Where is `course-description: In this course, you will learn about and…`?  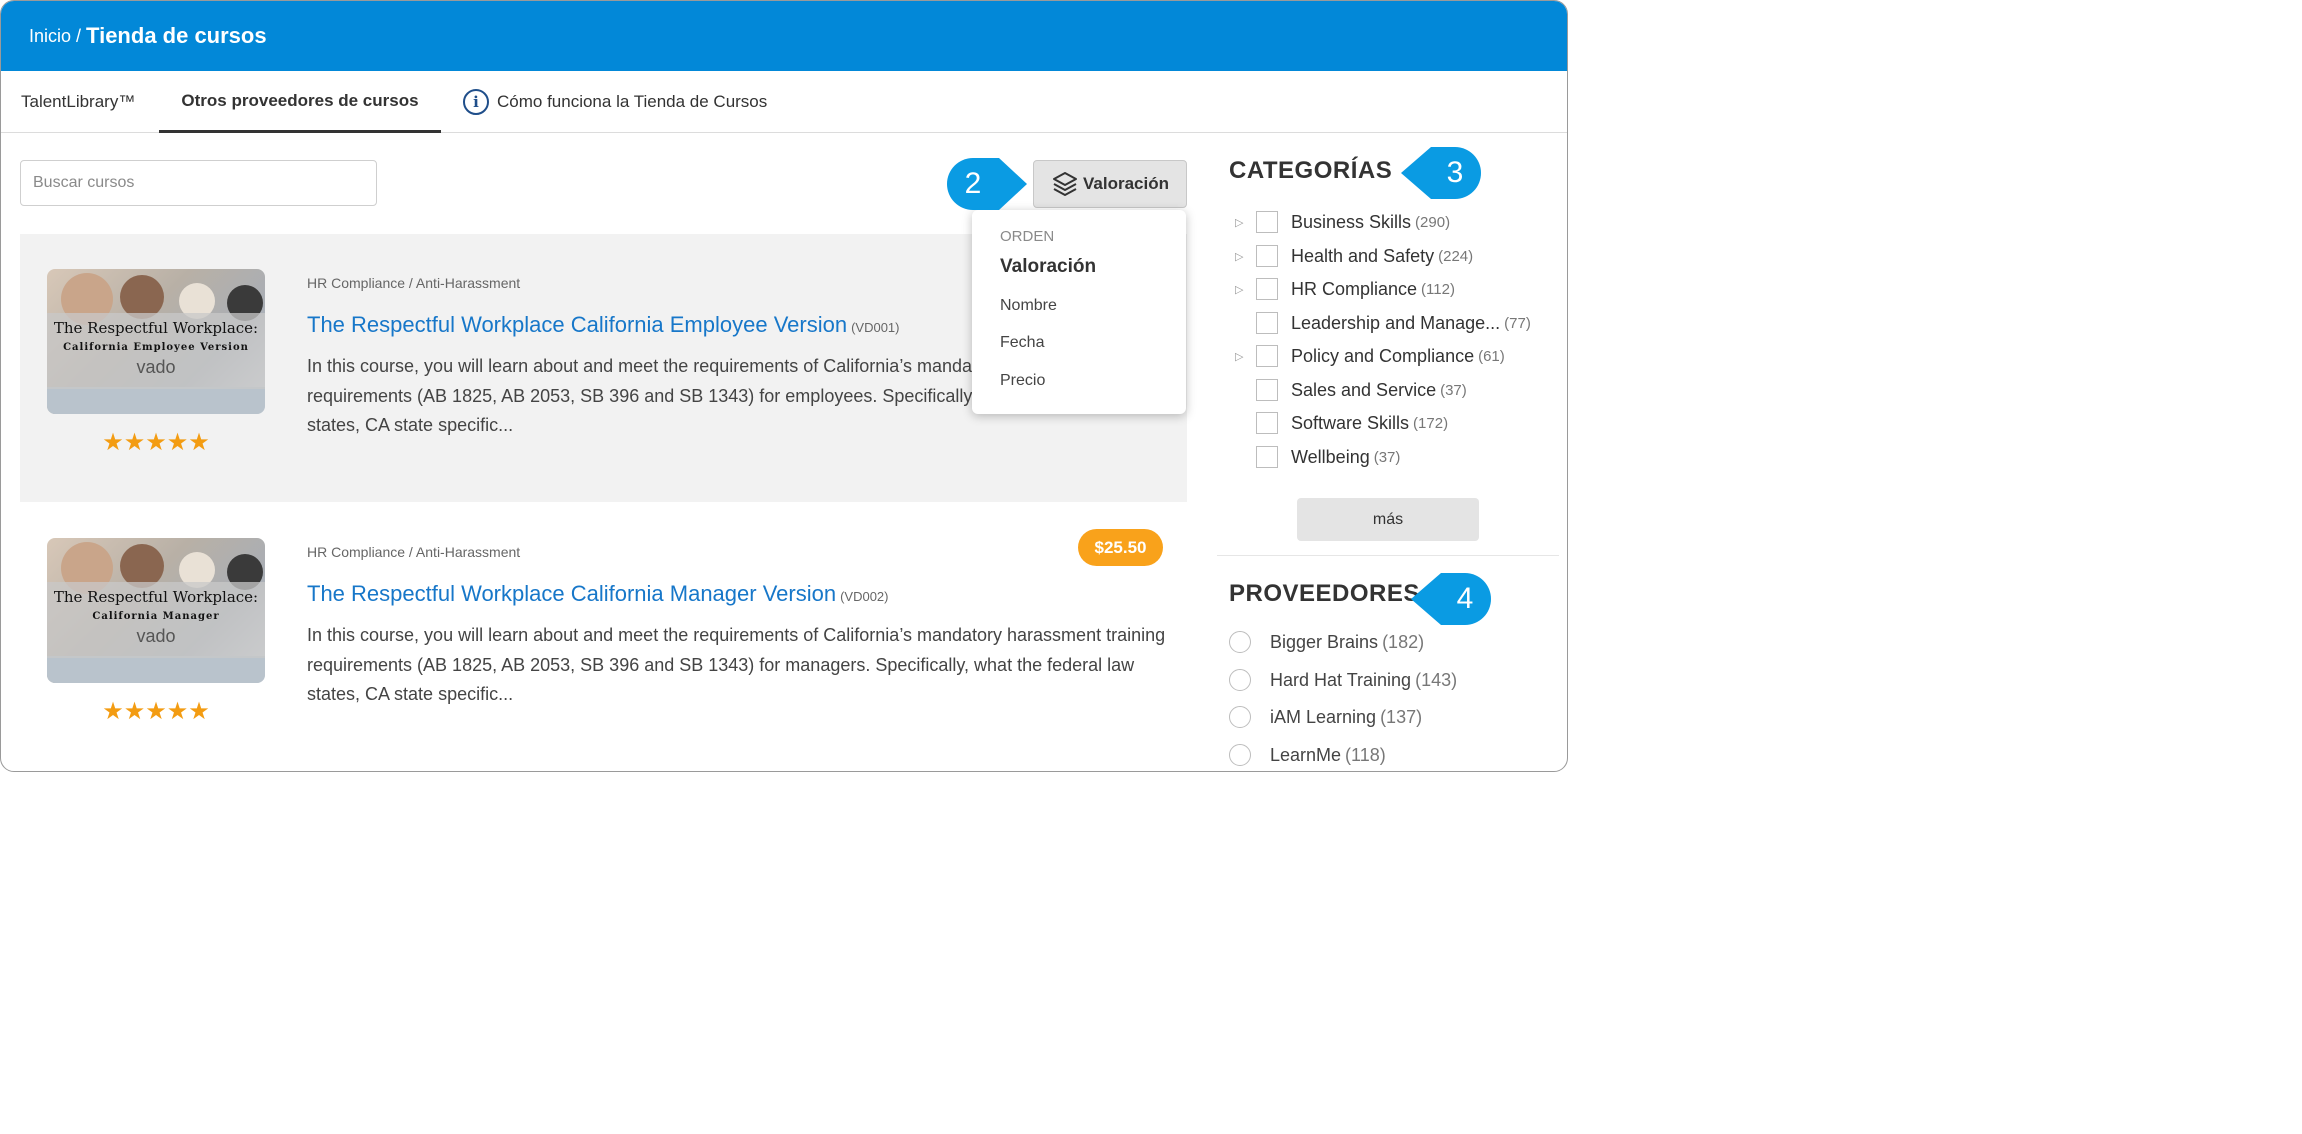 course-description: In this course, you will learn about and… is located at coordinates (736, 664).